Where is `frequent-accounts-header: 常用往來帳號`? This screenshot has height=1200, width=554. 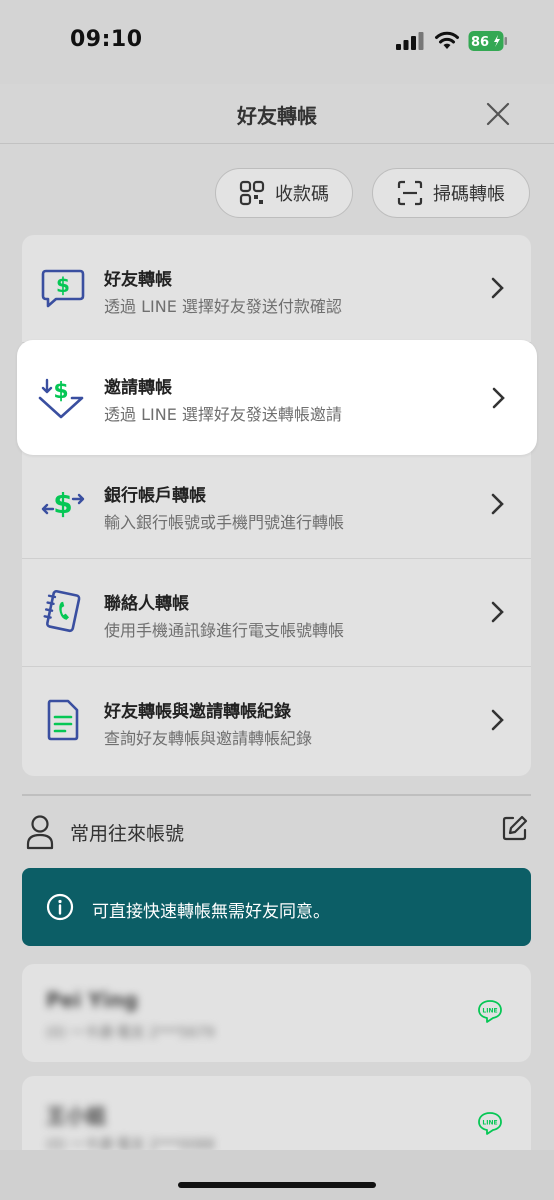
frequent-accounts-header: 常用往來帳號 is located at coordinates (276, 831).